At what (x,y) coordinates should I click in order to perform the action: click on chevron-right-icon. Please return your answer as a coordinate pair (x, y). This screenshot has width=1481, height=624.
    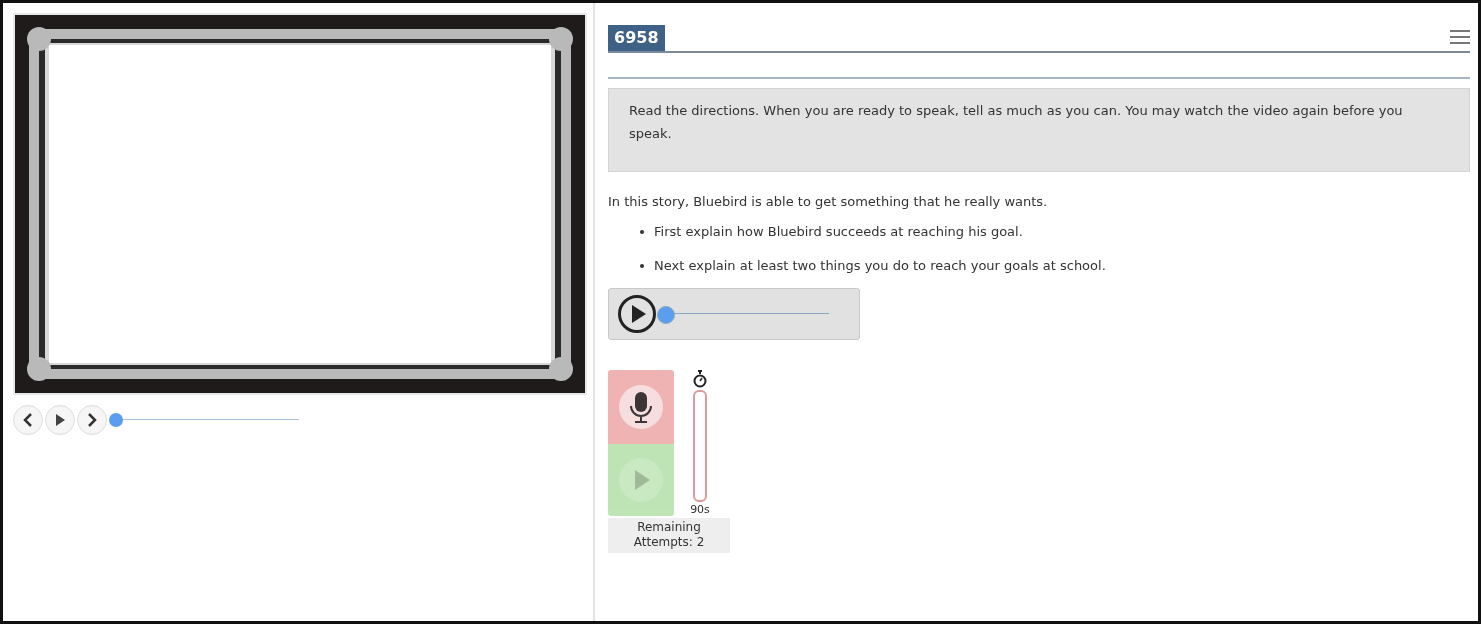
    Looking at the image, I should click on (92, 420).